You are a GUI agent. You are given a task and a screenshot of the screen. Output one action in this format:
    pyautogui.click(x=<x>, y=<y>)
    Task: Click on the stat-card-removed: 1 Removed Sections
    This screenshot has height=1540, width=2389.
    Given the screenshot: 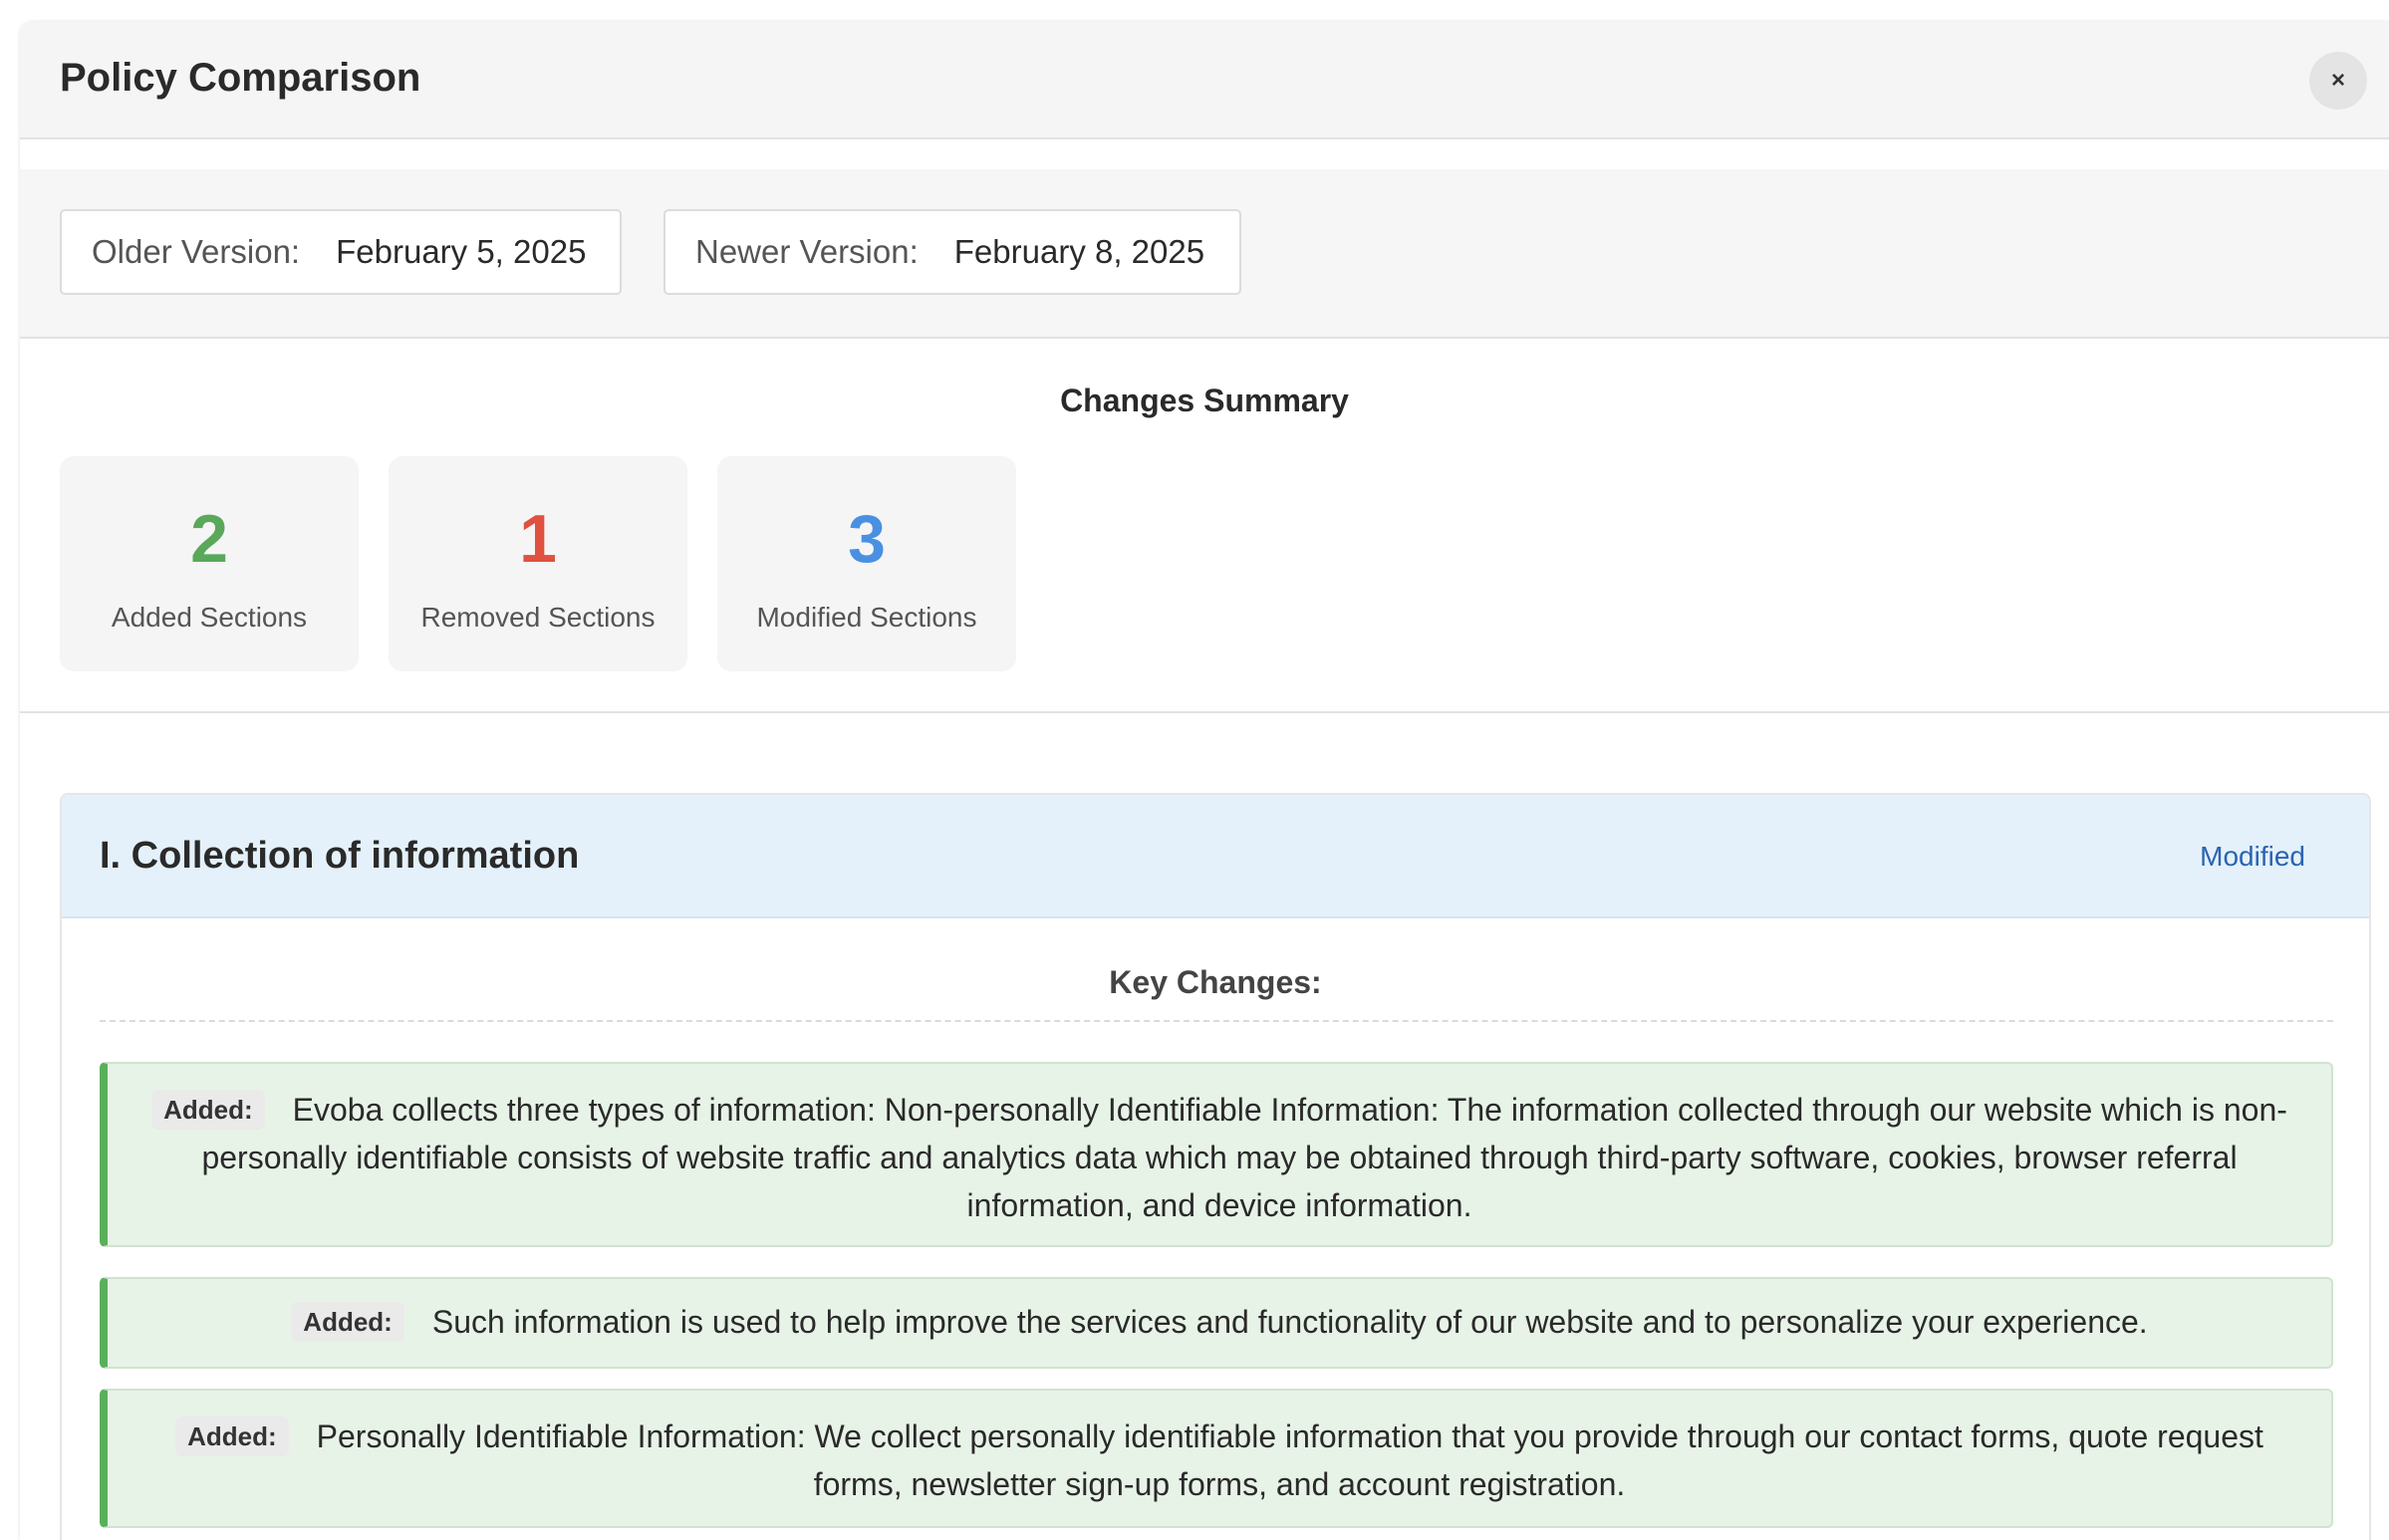 What is the action you would take?
    pyautogui.click(x=538, y=563)
    